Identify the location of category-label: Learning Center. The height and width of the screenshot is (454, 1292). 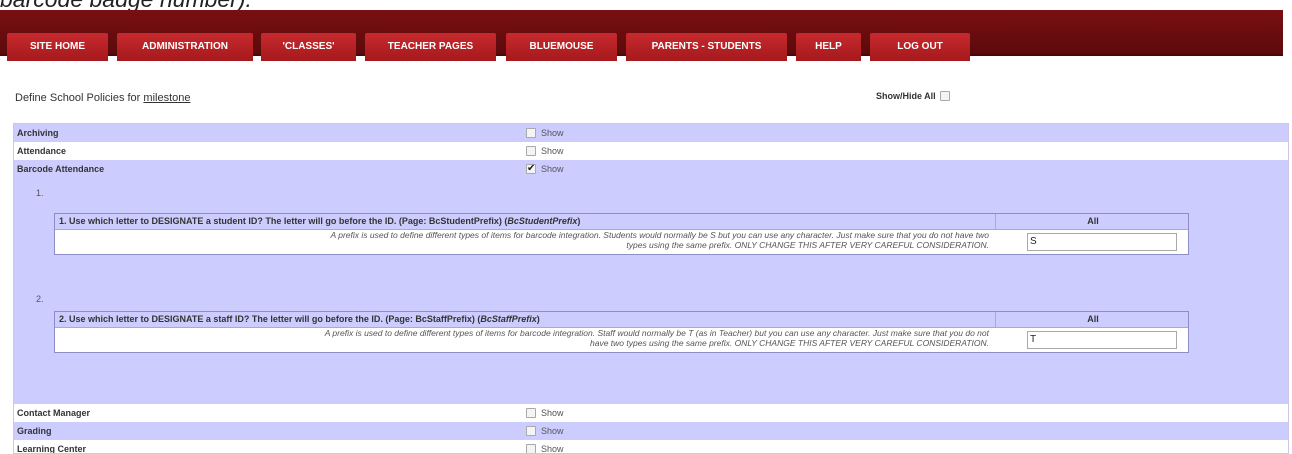
(52, 449).